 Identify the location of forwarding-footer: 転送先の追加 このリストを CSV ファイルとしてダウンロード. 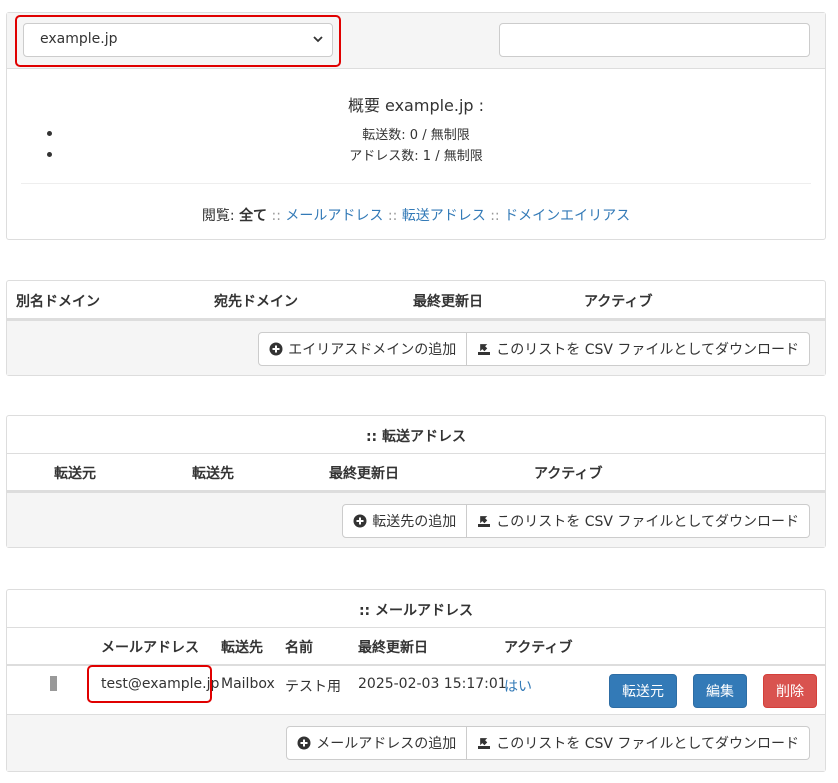
(416, 519).